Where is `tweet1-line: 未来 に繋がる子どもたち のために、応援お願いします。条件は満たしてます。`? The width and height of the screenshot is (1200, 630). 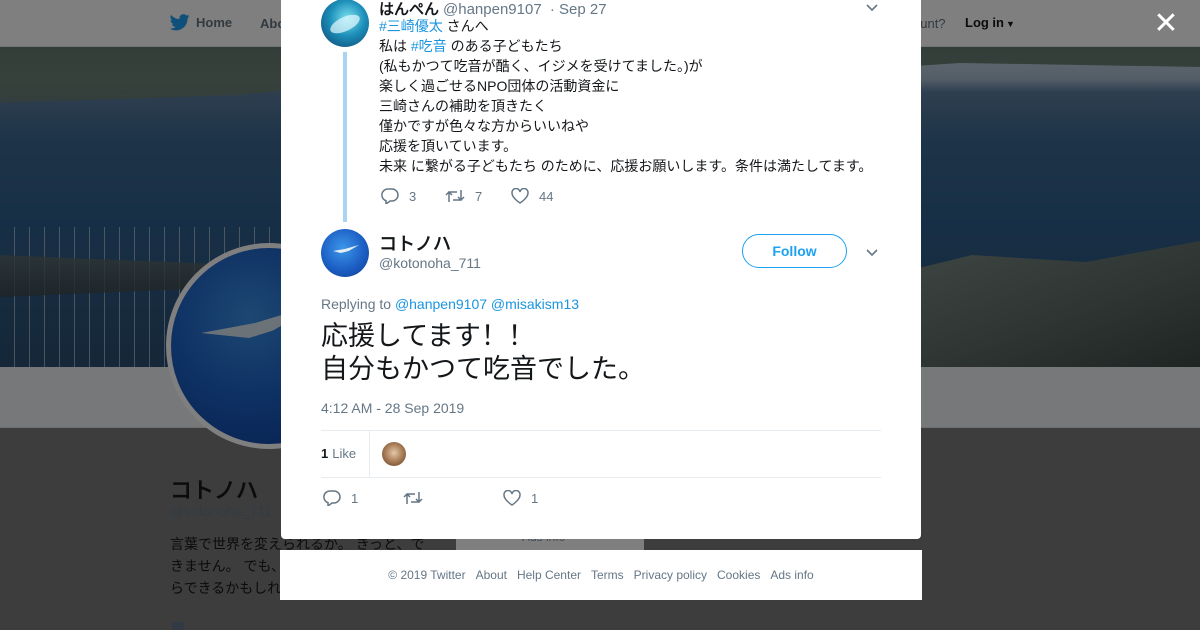 tweet1-line: 未来 に繋がる子どもたち のために、応援お願いします。条件は満たしてます。 is located at coordinates (626, 166).